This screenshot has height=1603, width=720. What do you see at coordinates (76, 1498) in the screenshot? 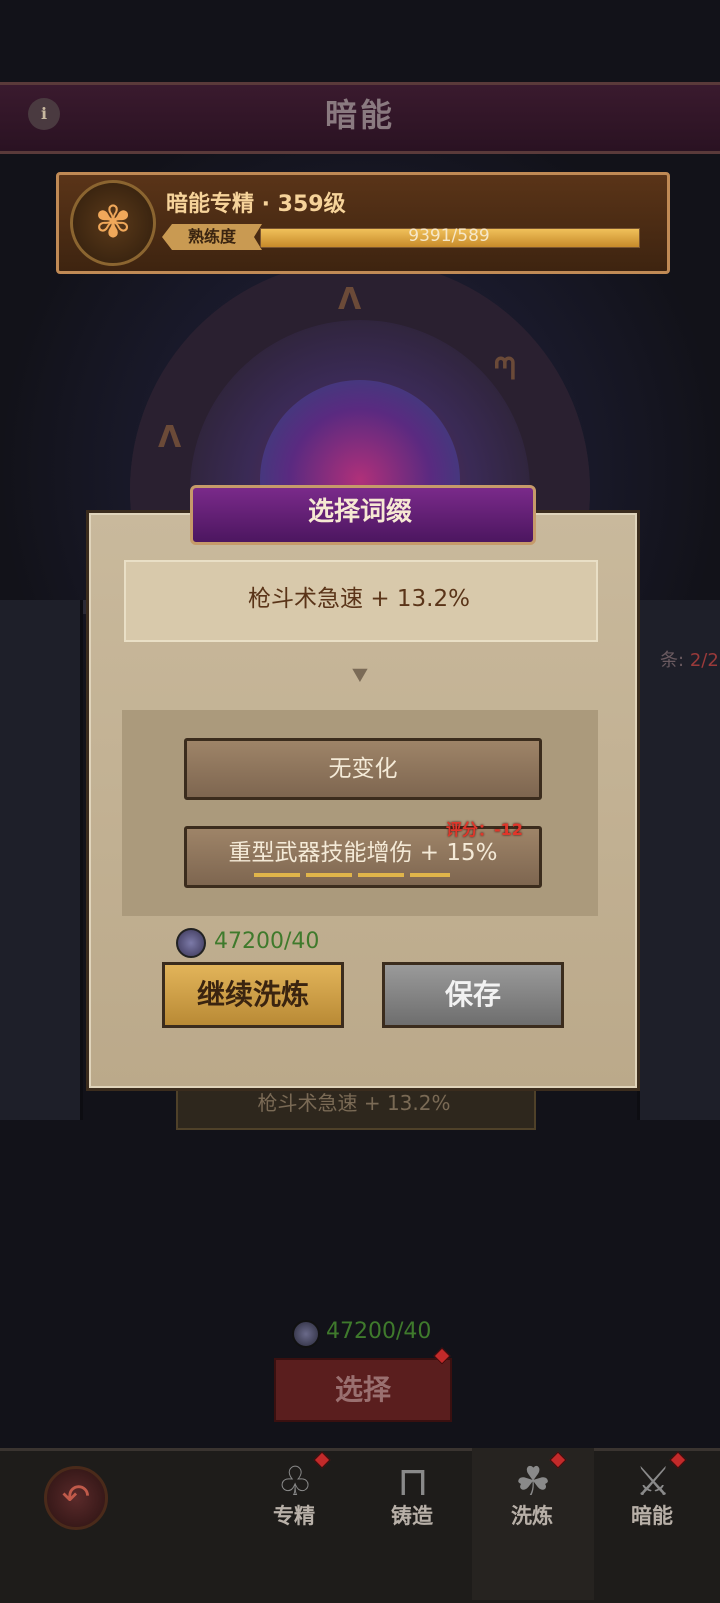
I see `back-icon: ↶` at bounding box center [76, 1498].